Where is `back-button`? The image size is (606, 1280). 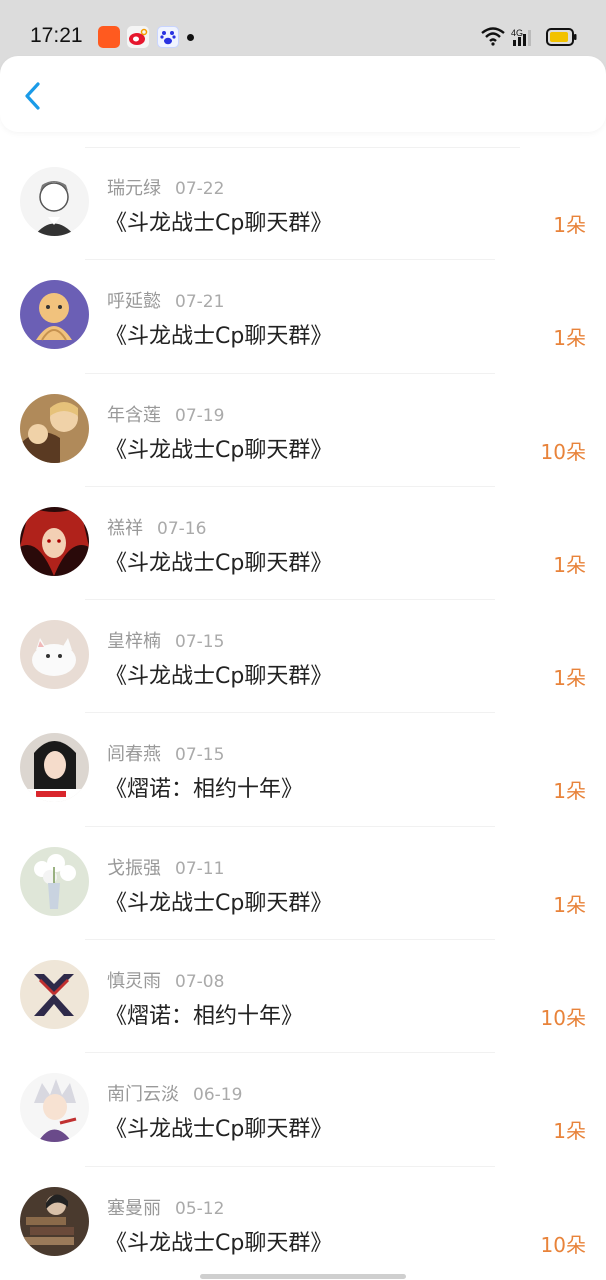
back-button is located at coordinates (34, 96).